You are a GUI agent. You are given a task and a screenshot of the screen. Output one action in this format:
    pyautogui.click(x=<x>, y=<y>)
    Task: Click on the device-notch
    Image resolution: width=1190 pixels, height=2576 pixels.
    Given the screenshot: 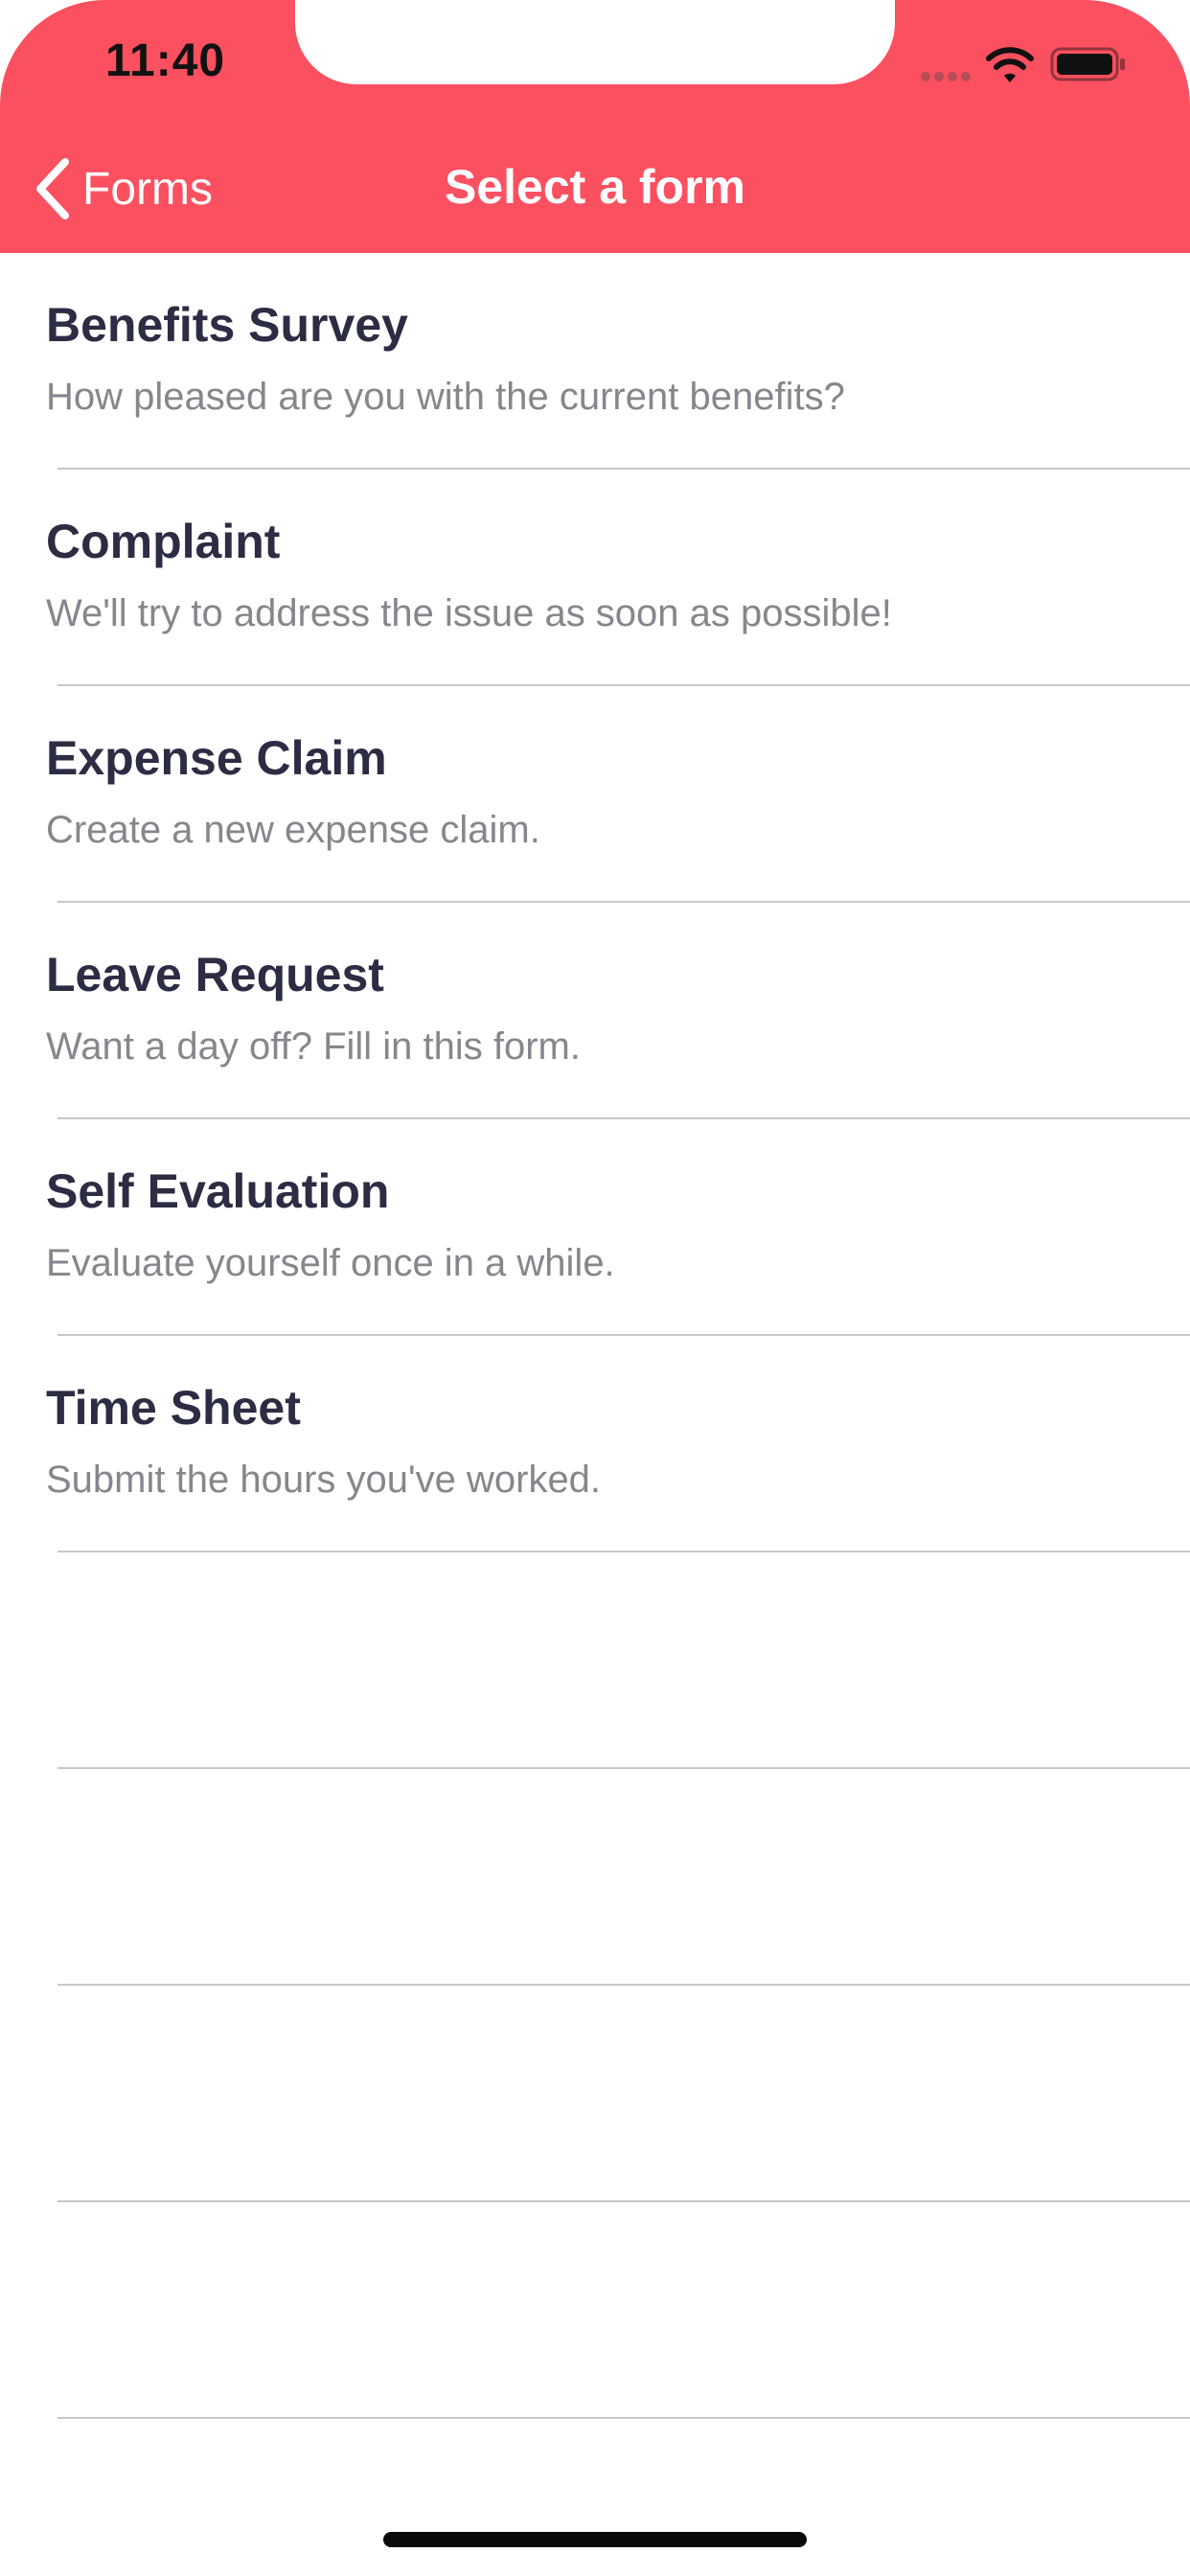 What is the action you would take?
    pyautogui.click(x=595, y=42)
    